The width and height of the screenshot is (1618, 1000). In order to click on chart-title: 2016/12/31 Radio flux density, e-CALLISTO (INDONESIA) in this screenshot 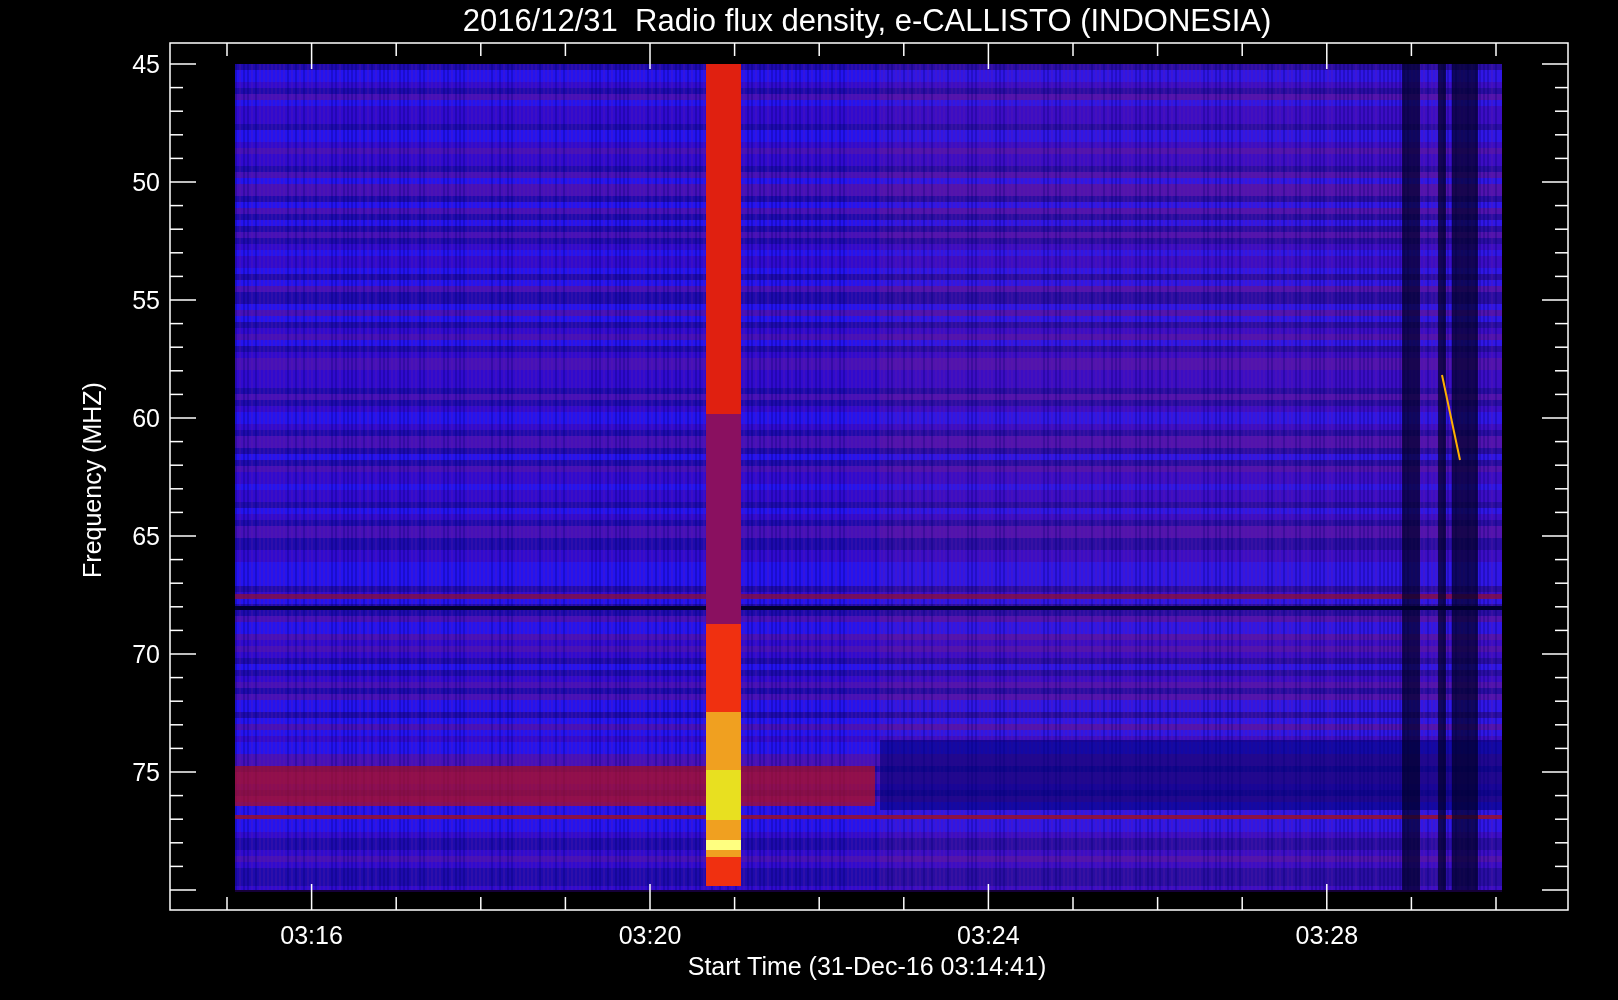, I will do `click(867, 20)`.